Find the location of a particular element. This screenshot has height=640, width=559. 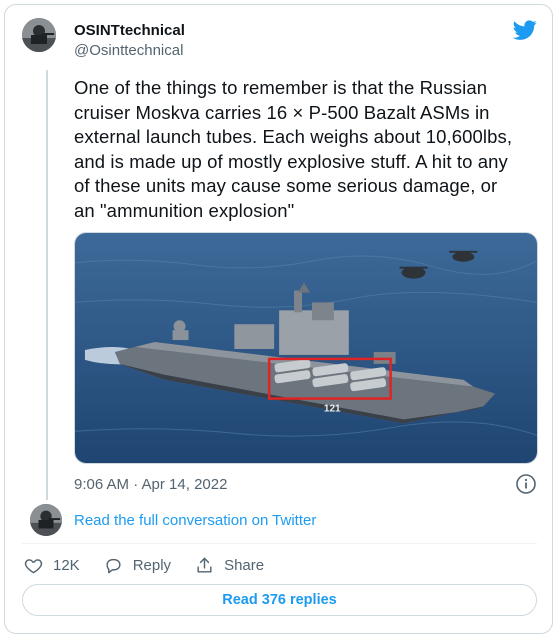

conversation-avatar is located at coordinates (46, 520).